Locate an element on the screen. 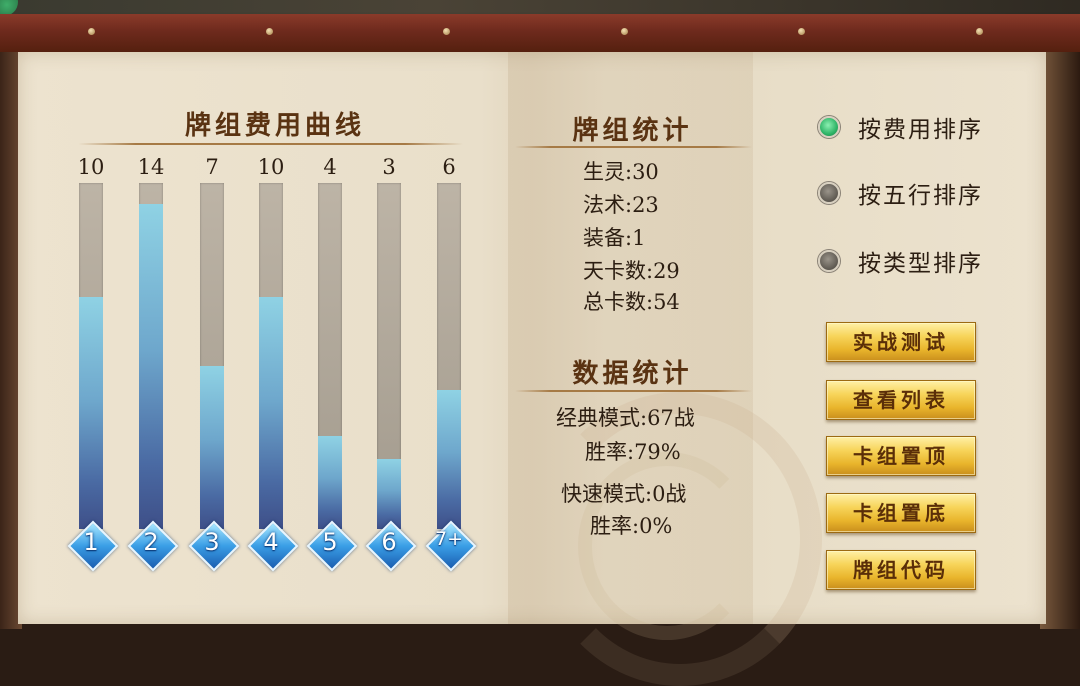  sort-by-type-option: 按类型排序 is located at coordinates (908, 261).